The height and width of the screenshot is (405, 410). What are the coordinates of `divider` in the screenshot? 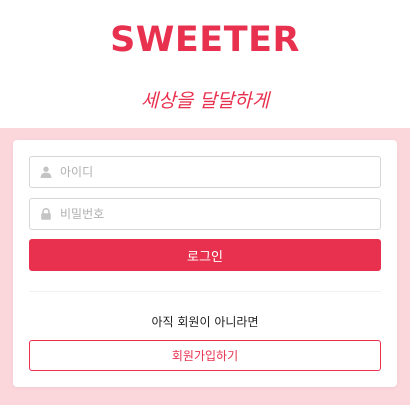 It's located at (205, 291).